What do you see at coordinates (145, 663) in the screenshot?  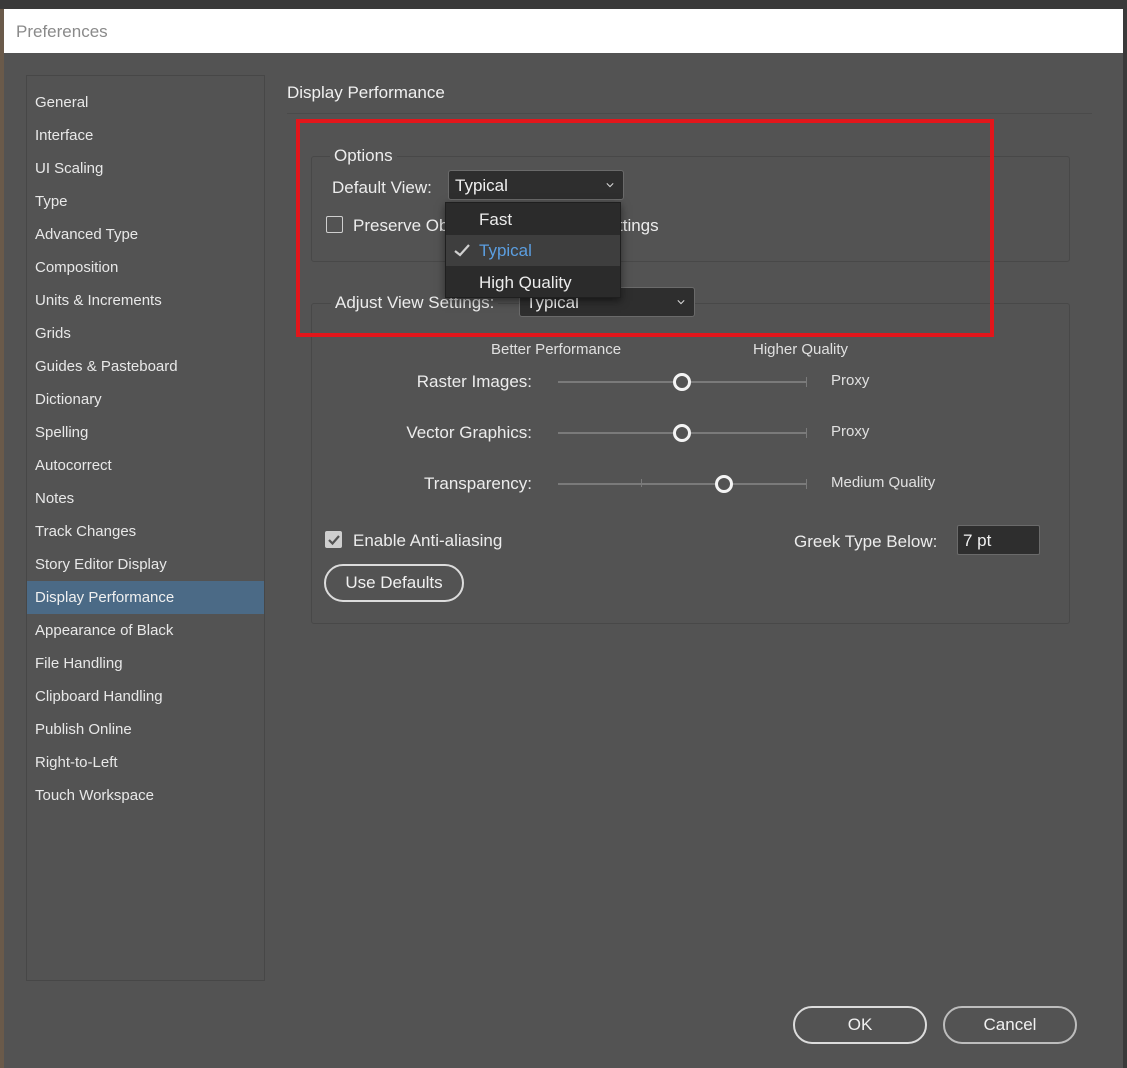 I see `sidebar-item-file-handling: File Handling` at bounding box center [145, 663].